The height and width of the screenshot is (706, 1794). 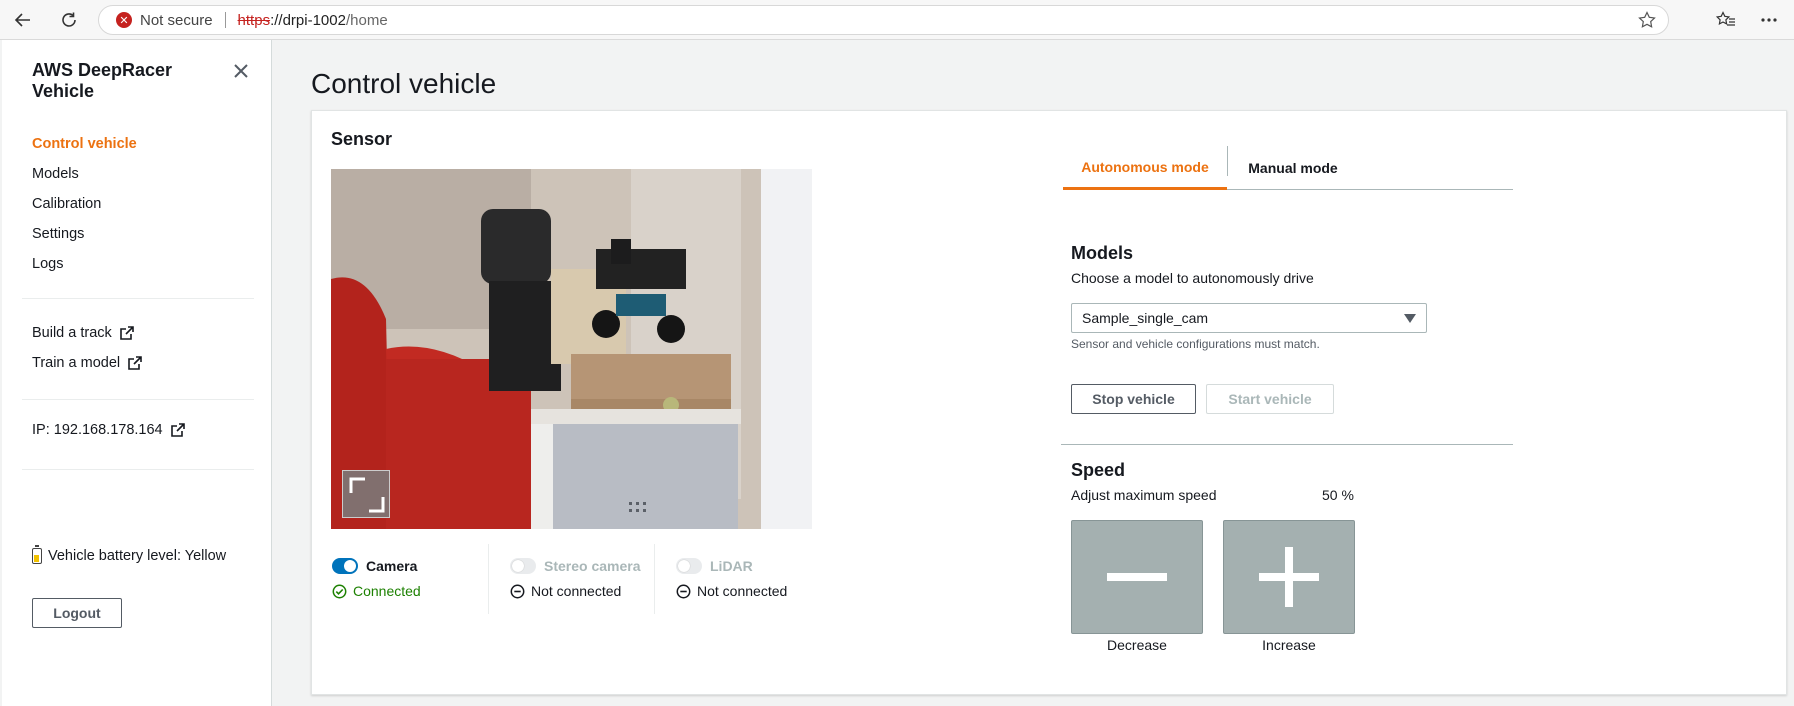 I want to click on lidar-toggle, so click(x=689, y=566).